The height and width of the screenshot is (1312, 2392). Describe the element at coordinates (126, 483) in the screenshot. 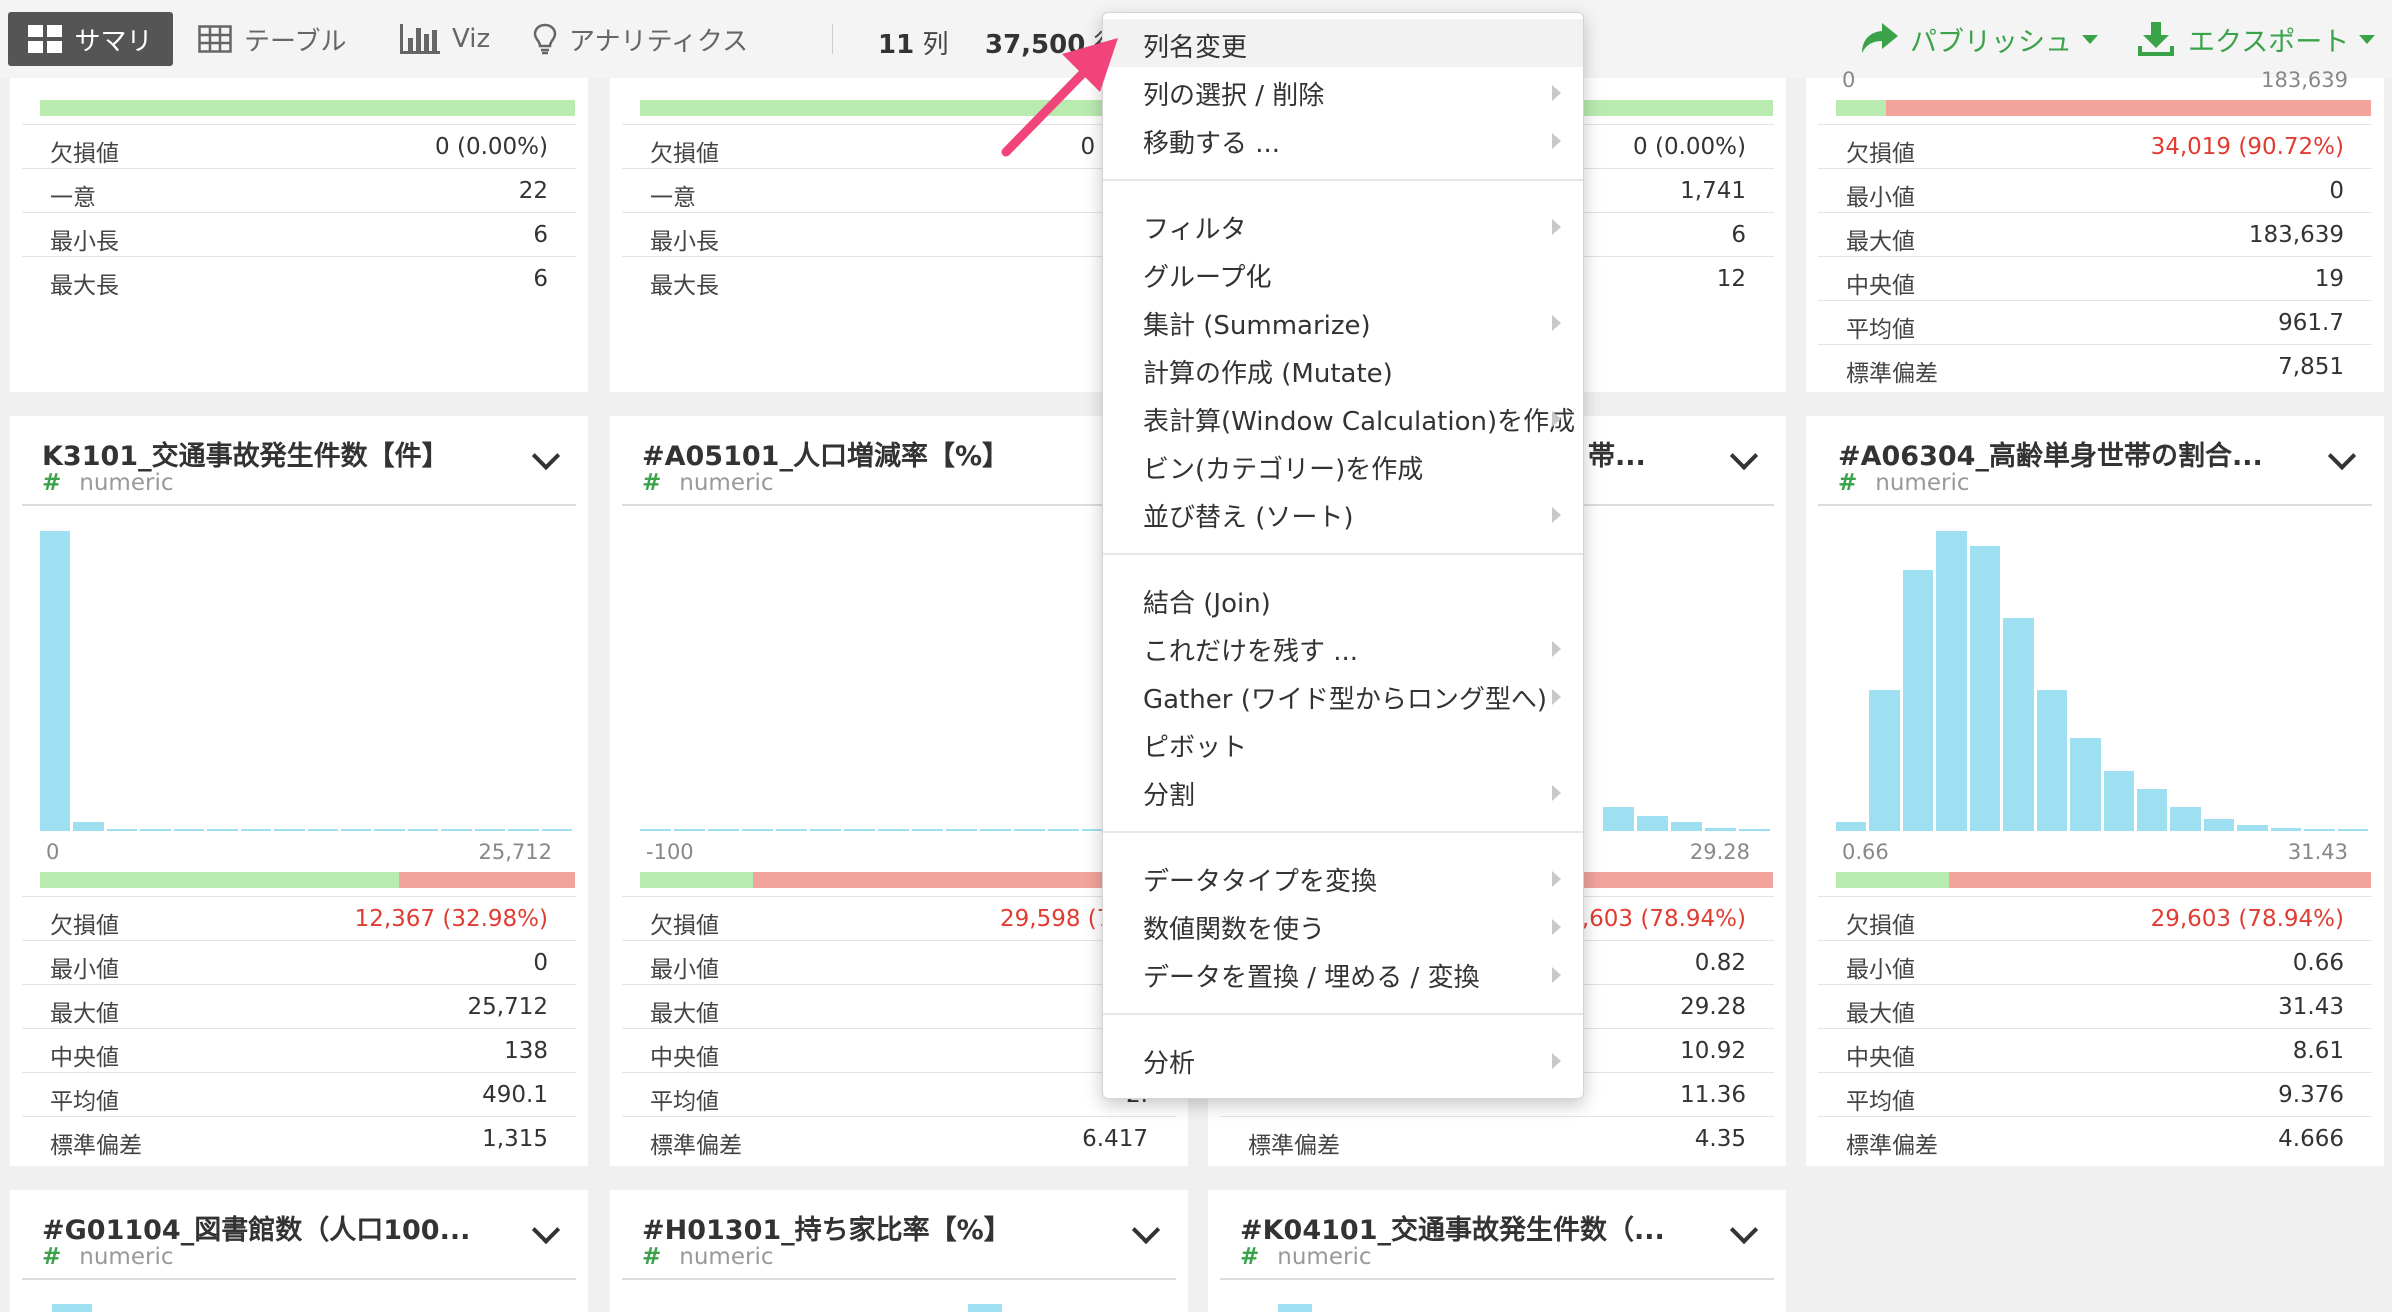

I see `column-type-label: numeric` at that location.